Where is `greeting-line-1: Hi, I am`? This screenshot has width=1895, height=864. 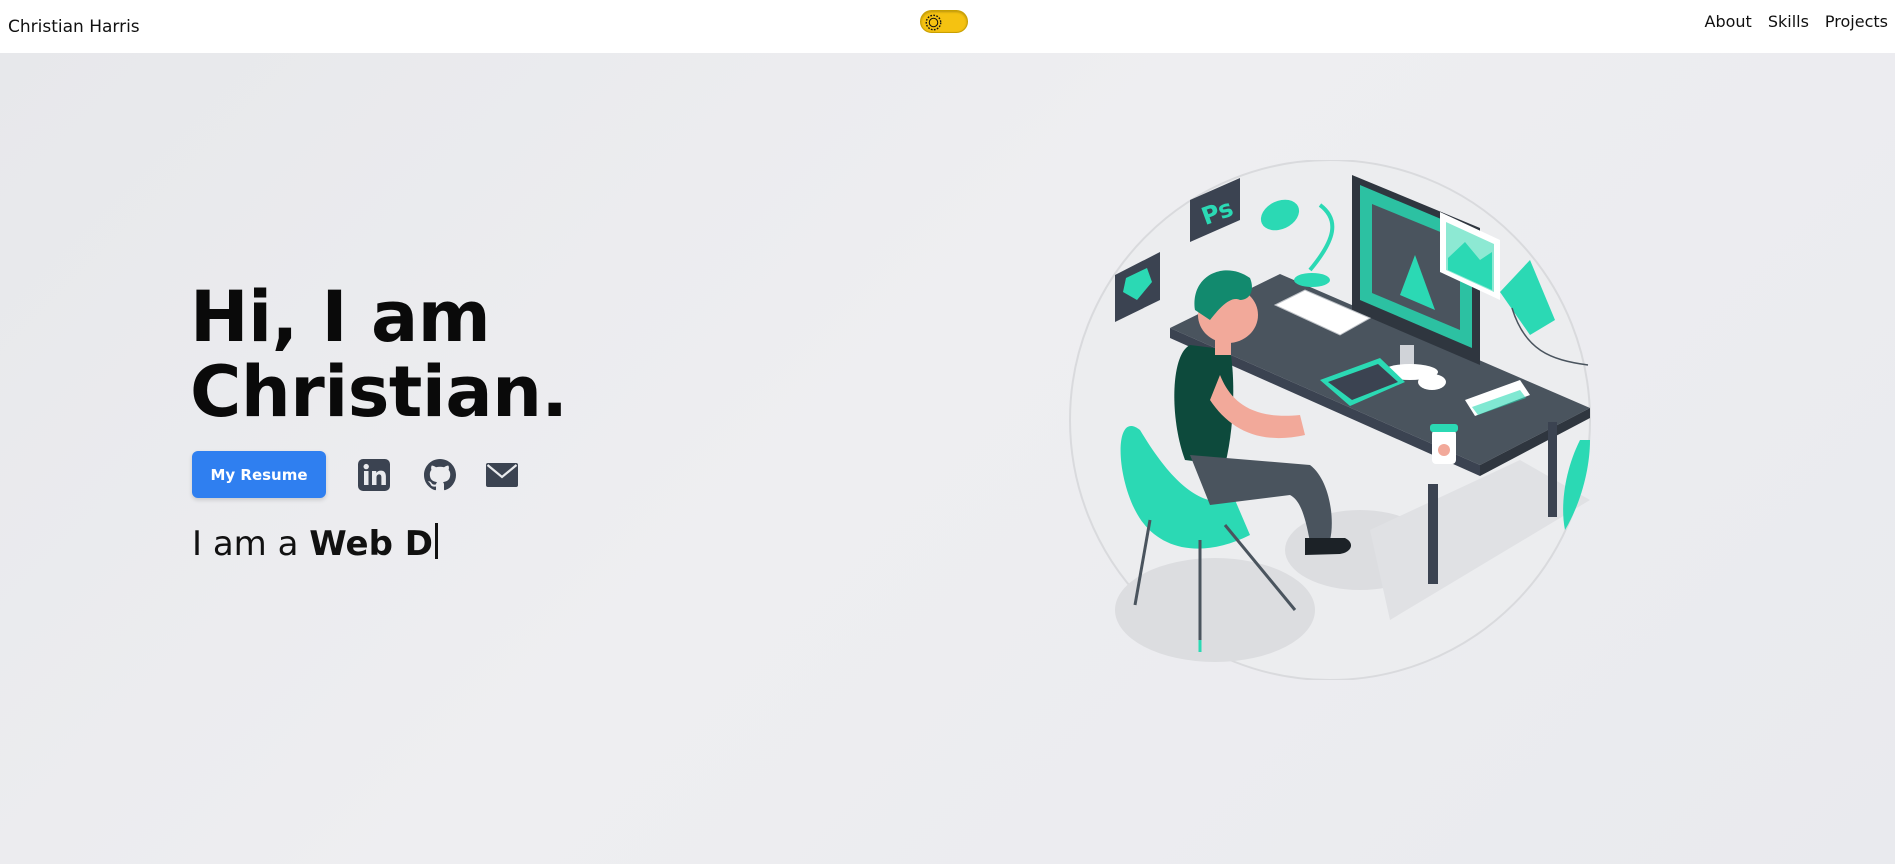
greeting-line-1: Hi, I am is located at coordinates (340, 317).